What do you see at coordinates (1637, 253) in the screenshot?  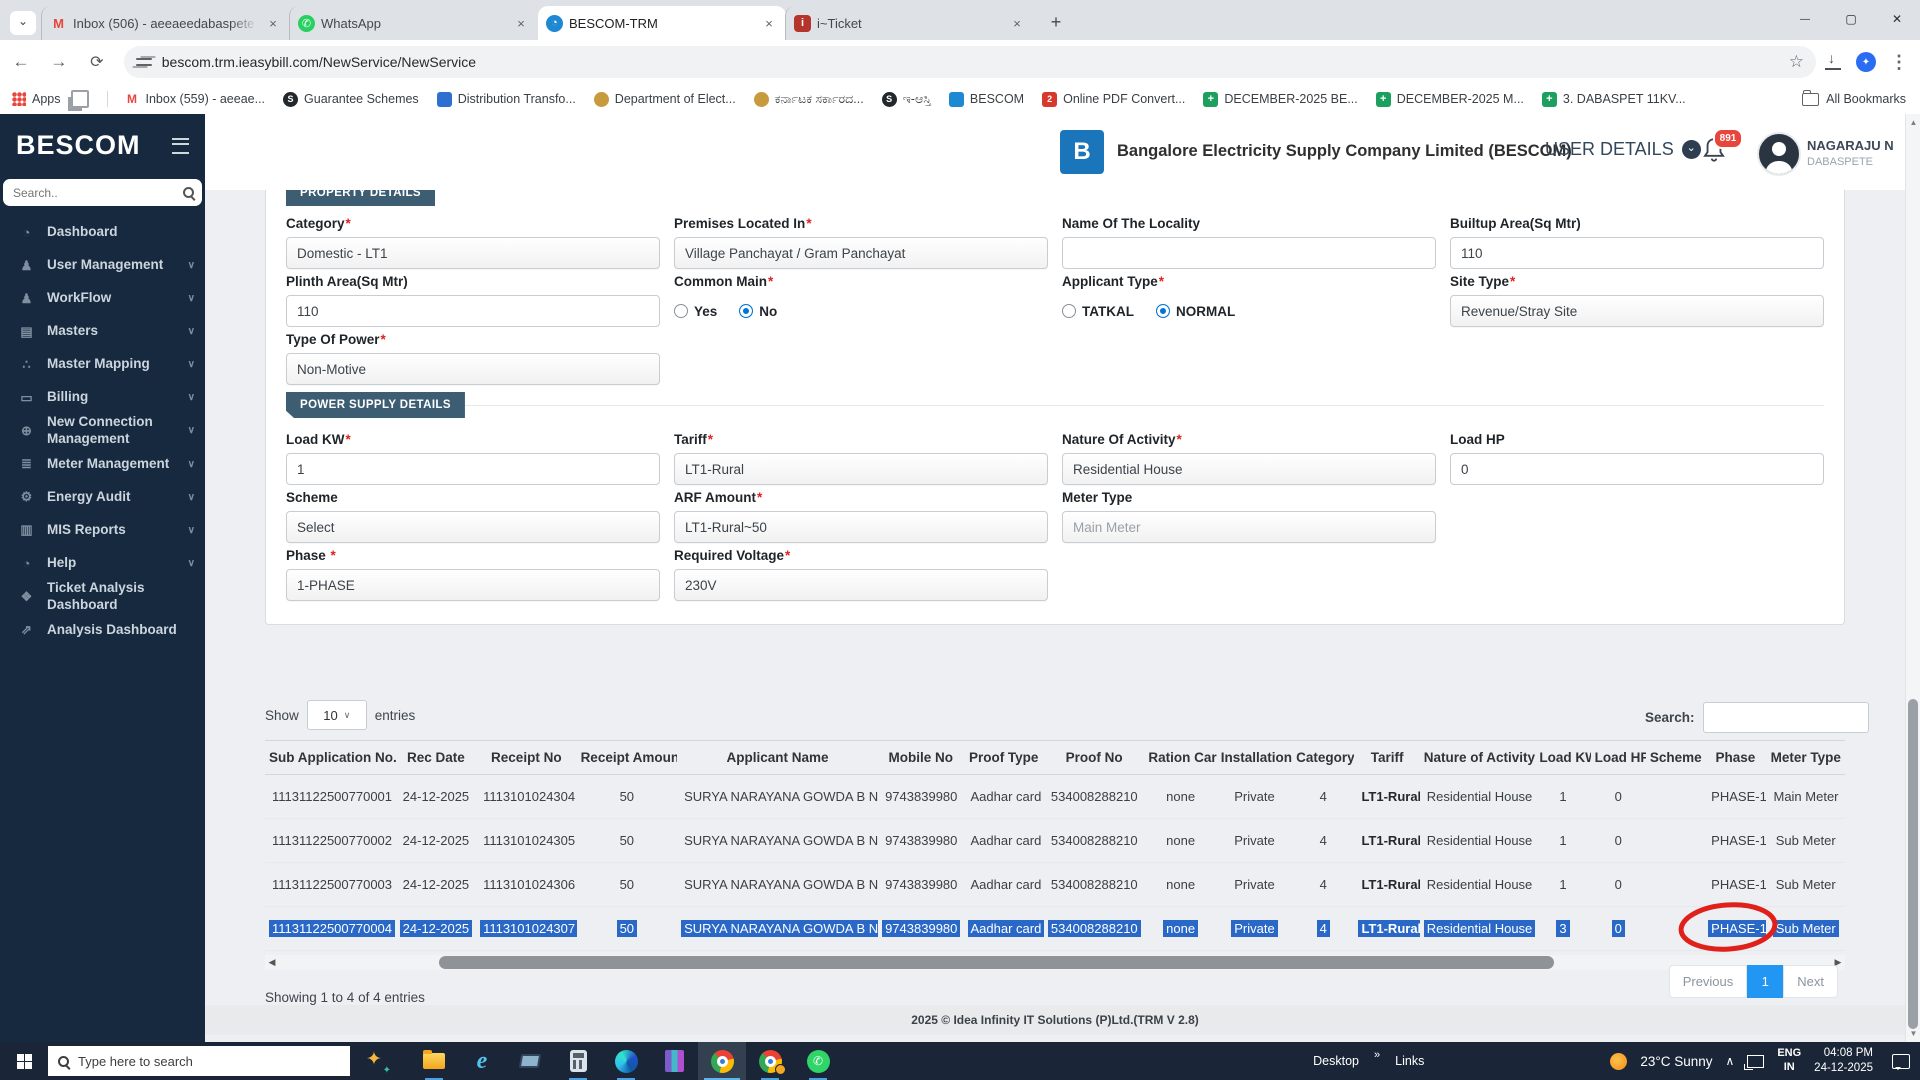 I see `builtup-input: 110` at bounding box center [1637, 253].